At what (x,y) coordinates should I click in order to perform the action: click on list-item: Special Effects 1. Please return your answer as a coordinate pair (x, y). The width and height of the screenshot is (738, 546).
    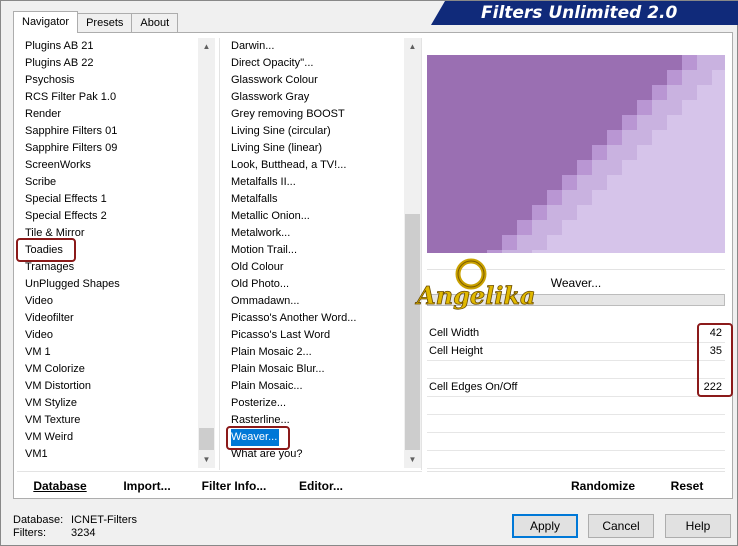
    Looking at the image, I should click on (72, 199).